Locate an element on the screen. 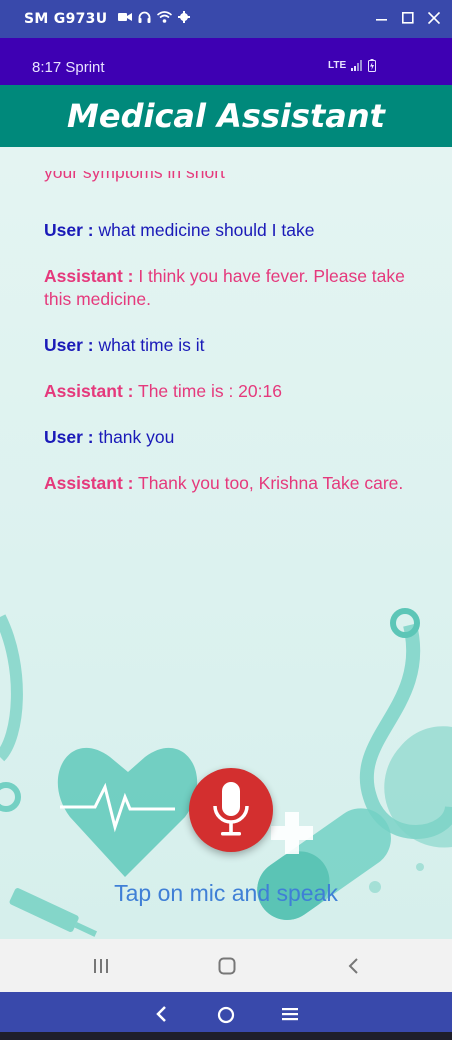  mic-button is located at coordinates (231, 810).